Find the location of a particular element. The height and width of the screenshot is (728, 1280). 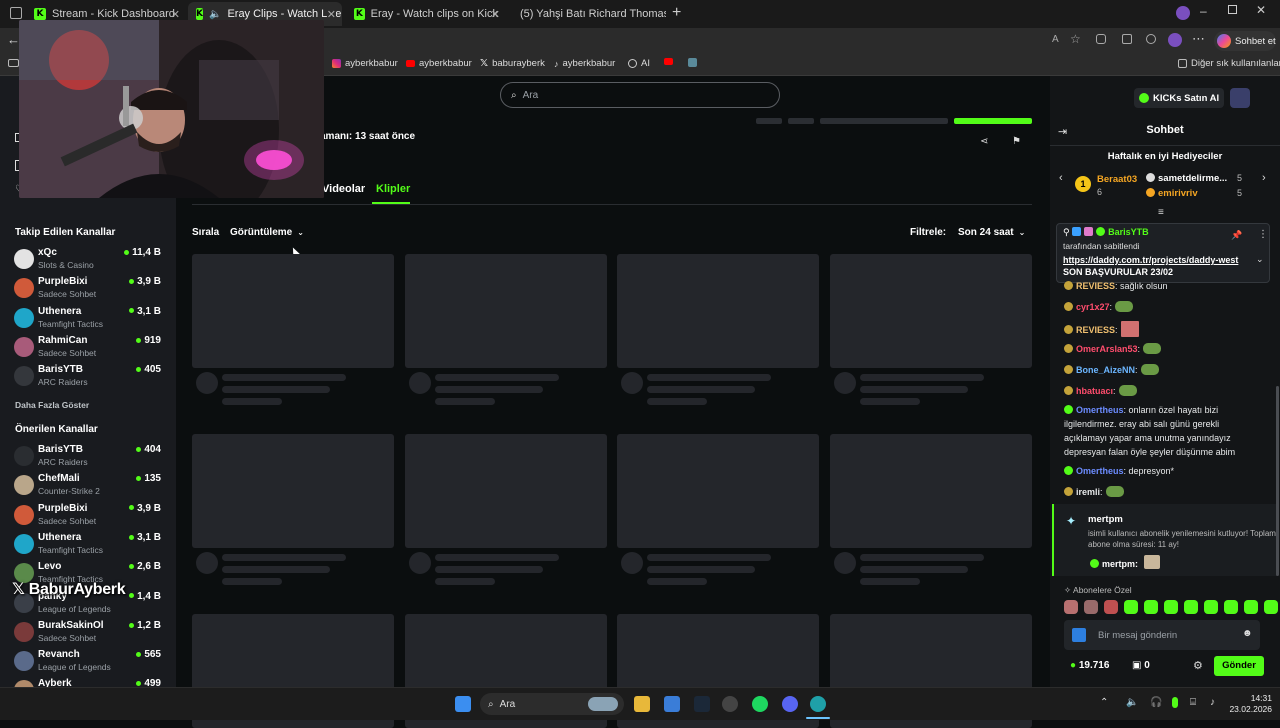

more-options-icon: ⋯ is located at coordinates (1198, 39).